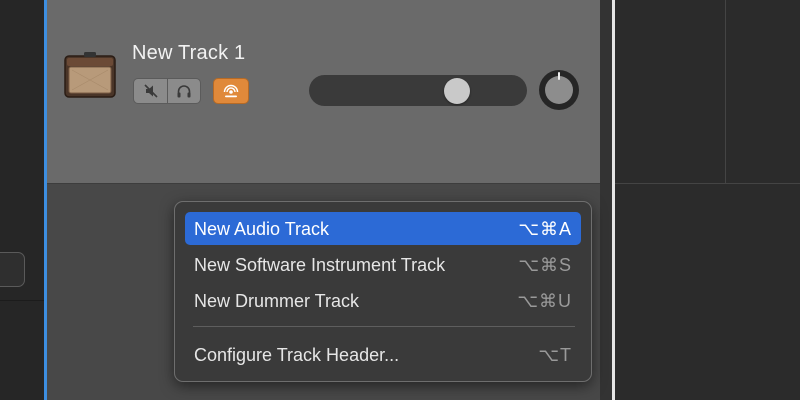 Image resolution: width=800 pixels, height=400 pixels. I want to click on volume-slider, so click(418, 90).